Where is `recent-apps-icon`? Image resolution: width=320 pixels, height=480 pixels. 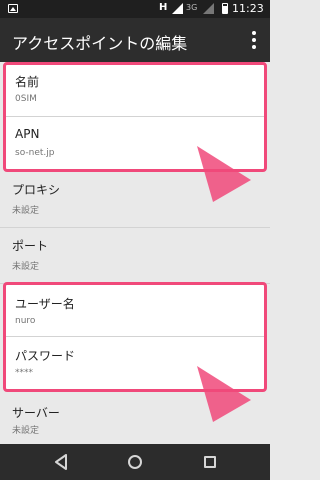 recent-apps-icon is located at coordinates (210, 462).